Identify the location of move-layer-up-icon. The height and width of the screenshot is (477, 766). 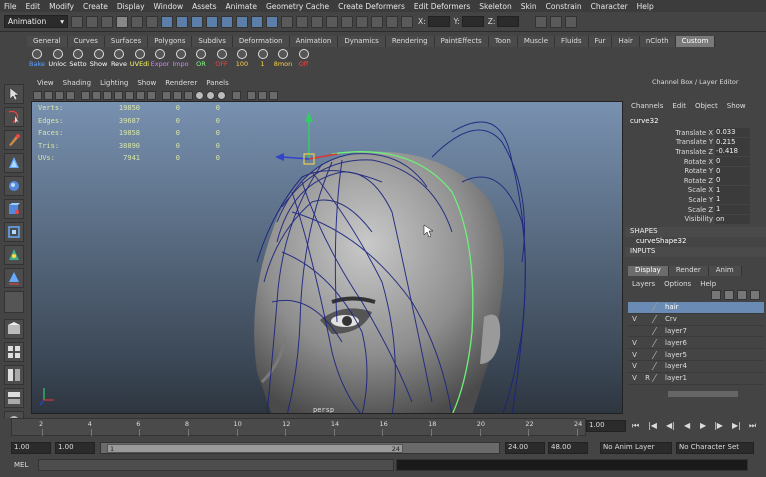
(716, 295).